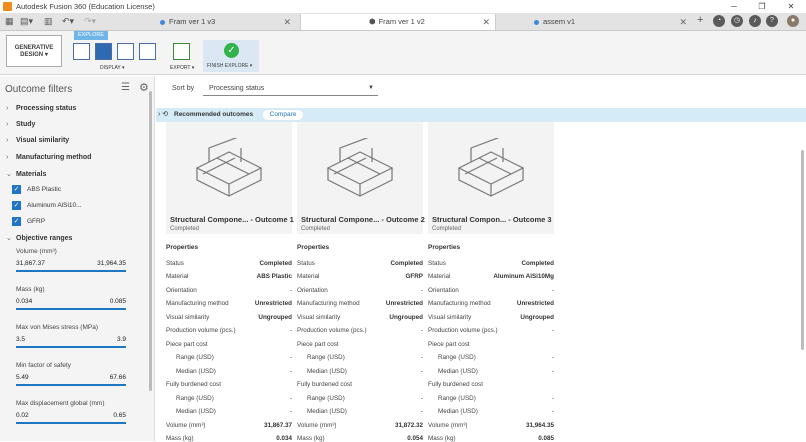  Describe the element at coordinates (183, 88) in the screenshot. I see `sort-label: Sort by` at that location.